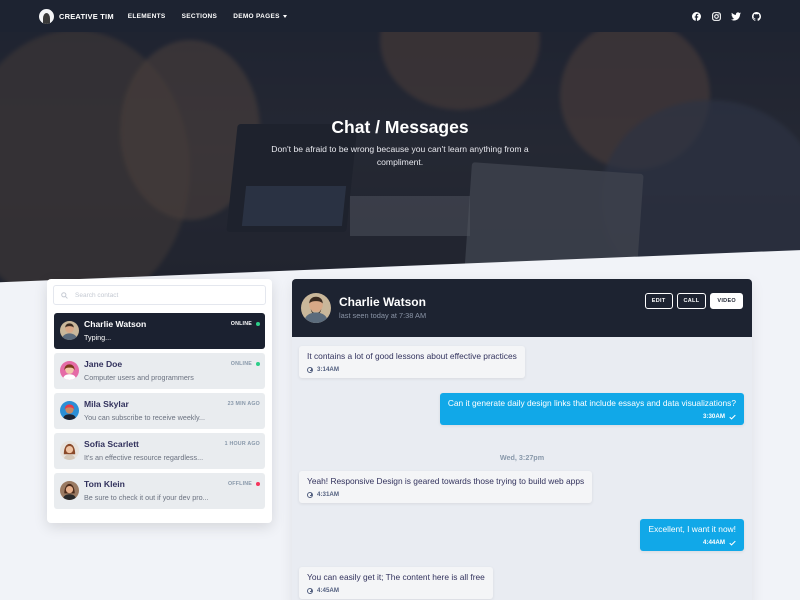 This screenshot has width=800, height=600. Describe the element at coordinates (159, 331) in the screenshot. I see `contact-item-charlie-watson: Charlie Watson Typing... ONLINE` at that location.